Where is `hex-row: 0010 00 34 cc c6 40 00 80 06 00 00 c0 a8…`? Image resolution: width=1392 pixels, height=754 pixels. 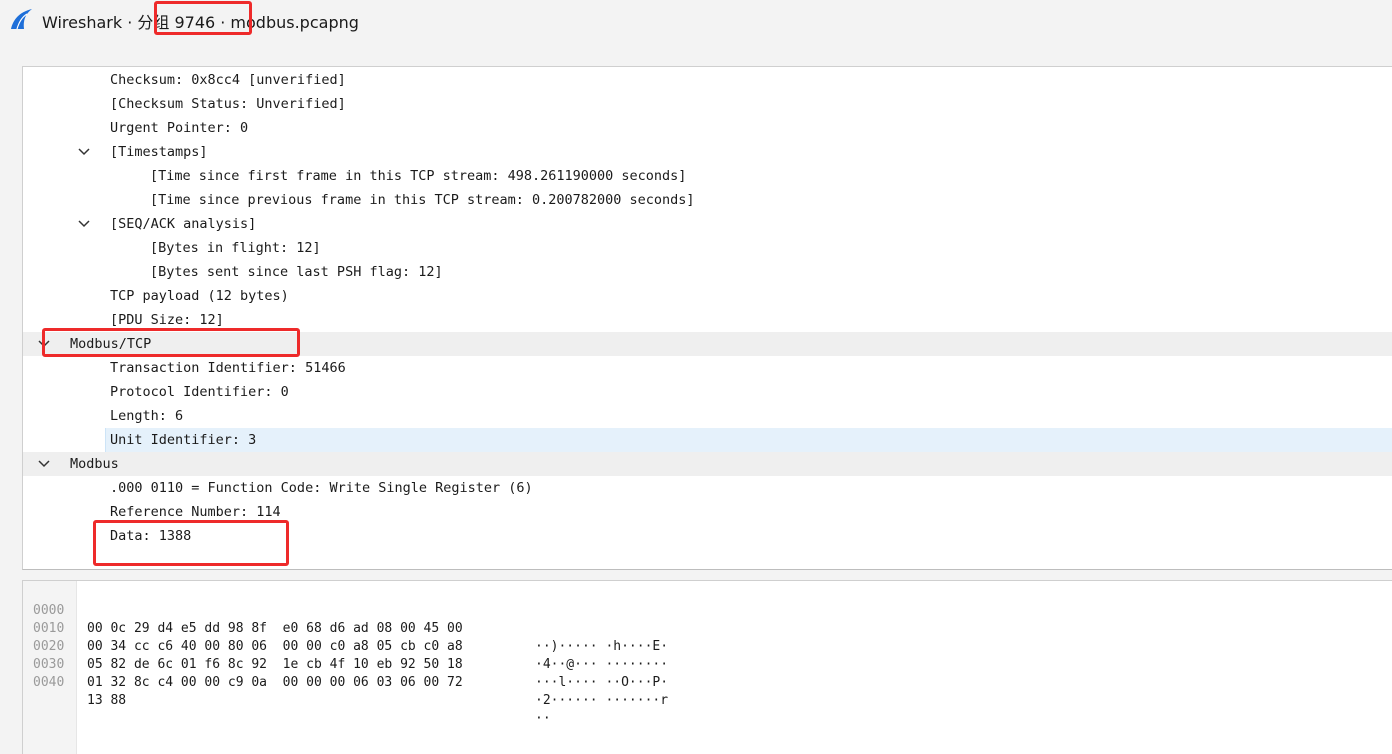
hex-row: 0010 00 34 cc c6 40 00 80 06 00 00 c0 a8… is located at coordinates (707, 637).